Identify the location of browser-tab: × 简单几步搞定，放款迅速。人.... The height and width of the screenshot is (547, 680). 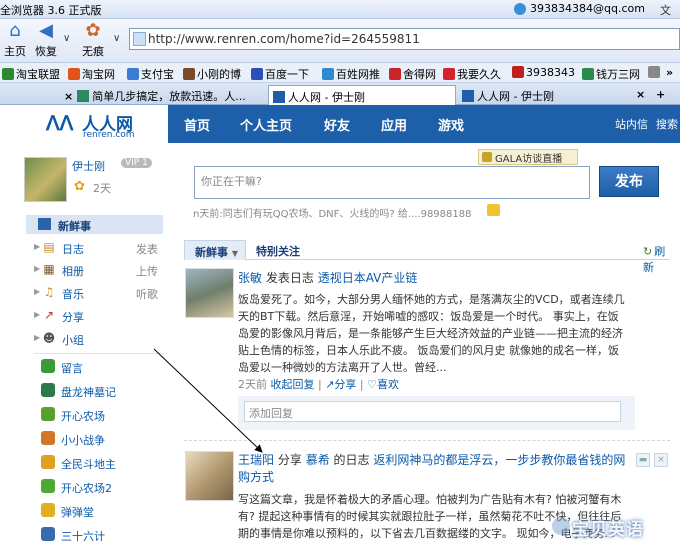
(162, 95).